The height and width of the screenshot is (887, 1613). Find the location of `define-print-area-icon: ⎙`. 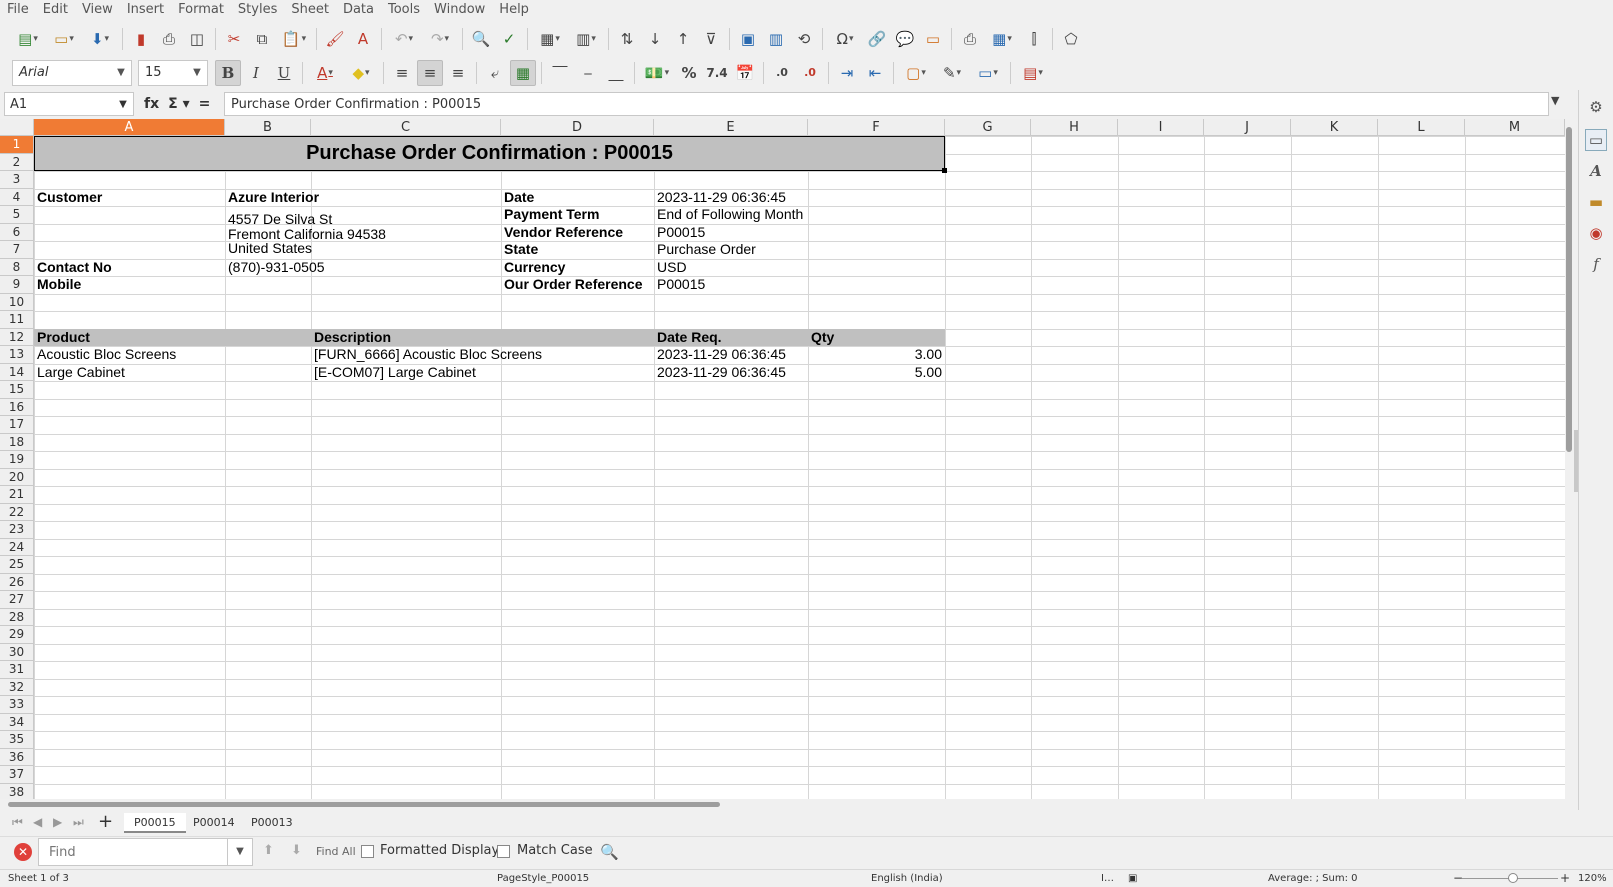

define-print-area-icon: ⎙ is located at coordinates (970, 39).